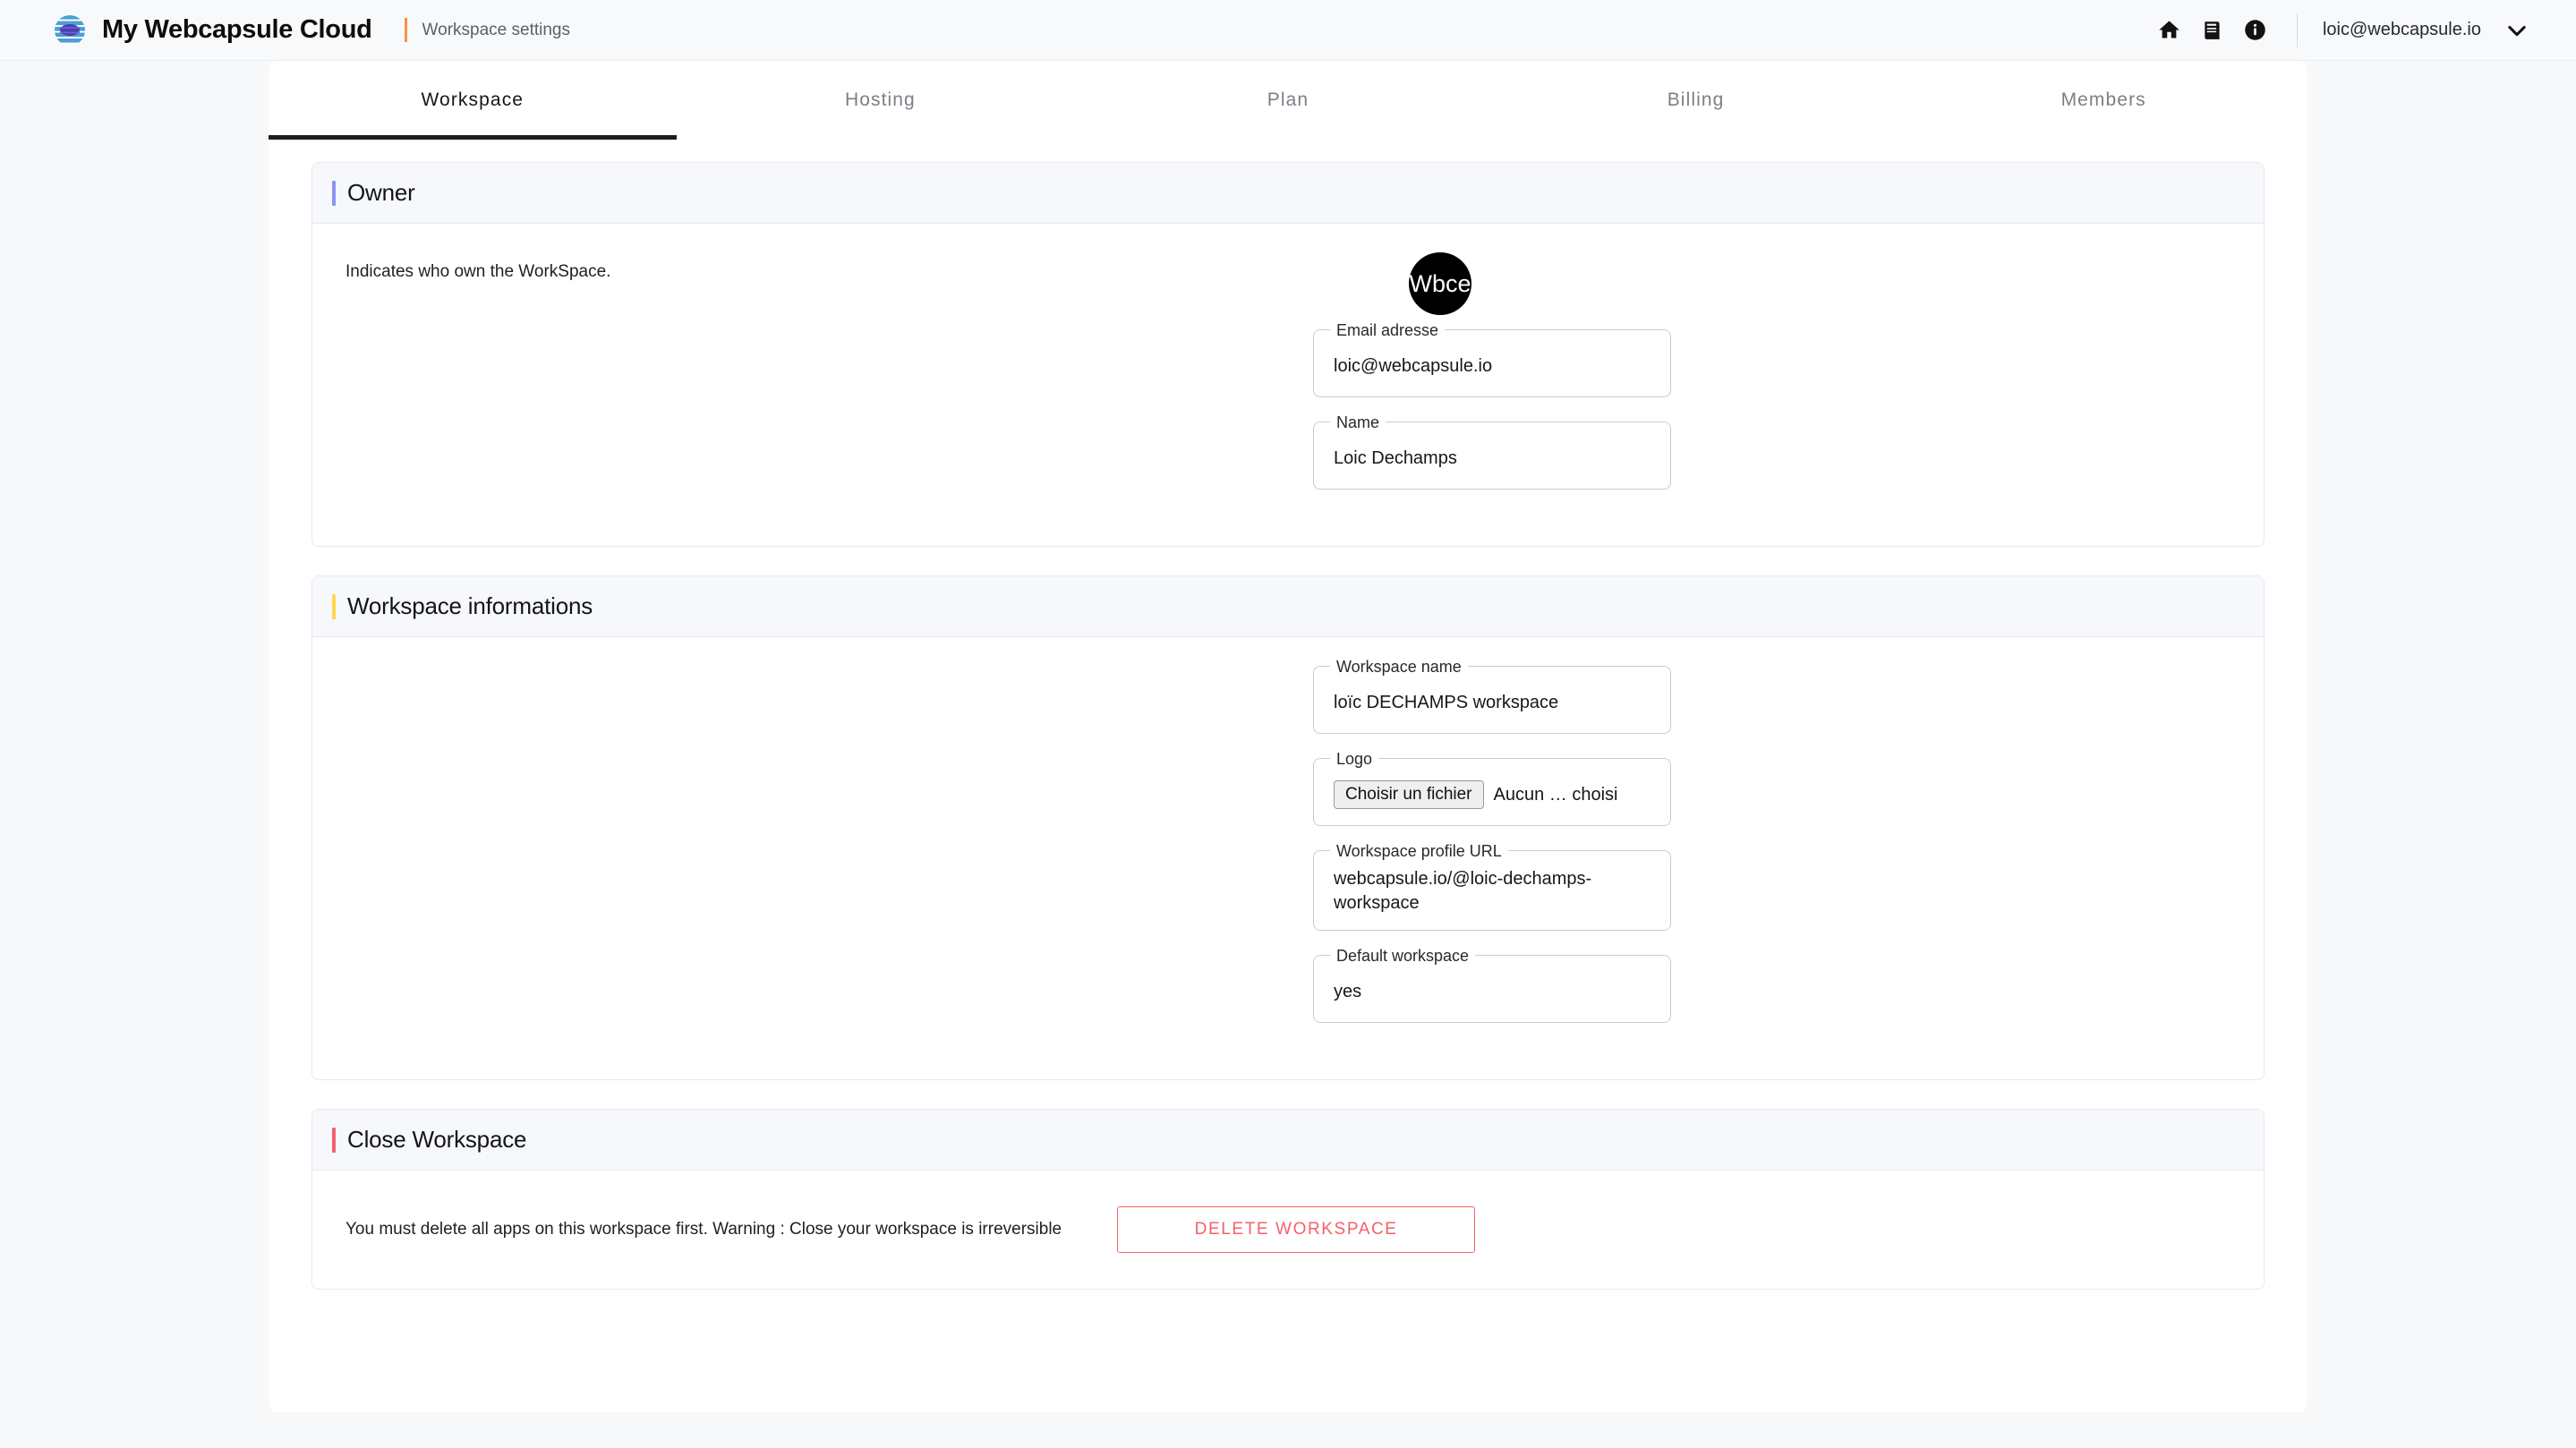  Describe the element at coordinates (437, 1139) in the screenshot. I see `close-workspace-title: Close Workspace` at that location.